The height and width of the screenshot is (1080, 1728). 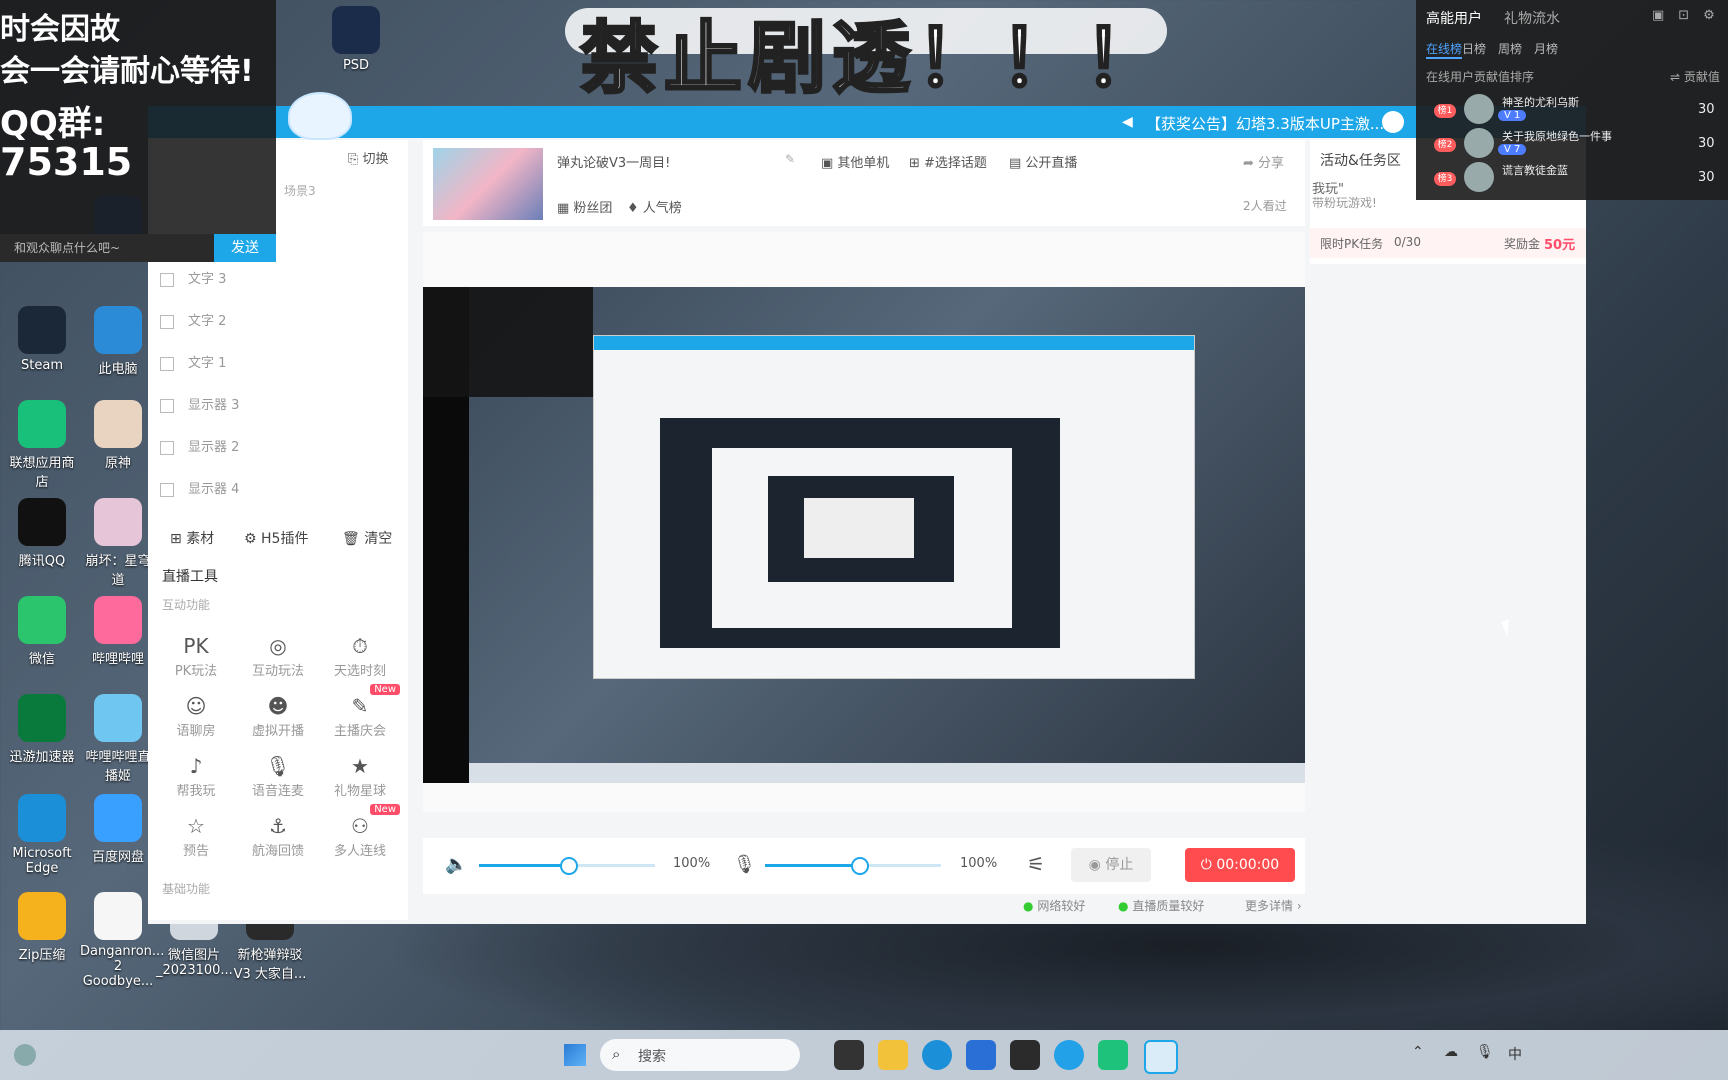 I want to click on share-button: ➦ 分享, so click(x=1263, y=161).